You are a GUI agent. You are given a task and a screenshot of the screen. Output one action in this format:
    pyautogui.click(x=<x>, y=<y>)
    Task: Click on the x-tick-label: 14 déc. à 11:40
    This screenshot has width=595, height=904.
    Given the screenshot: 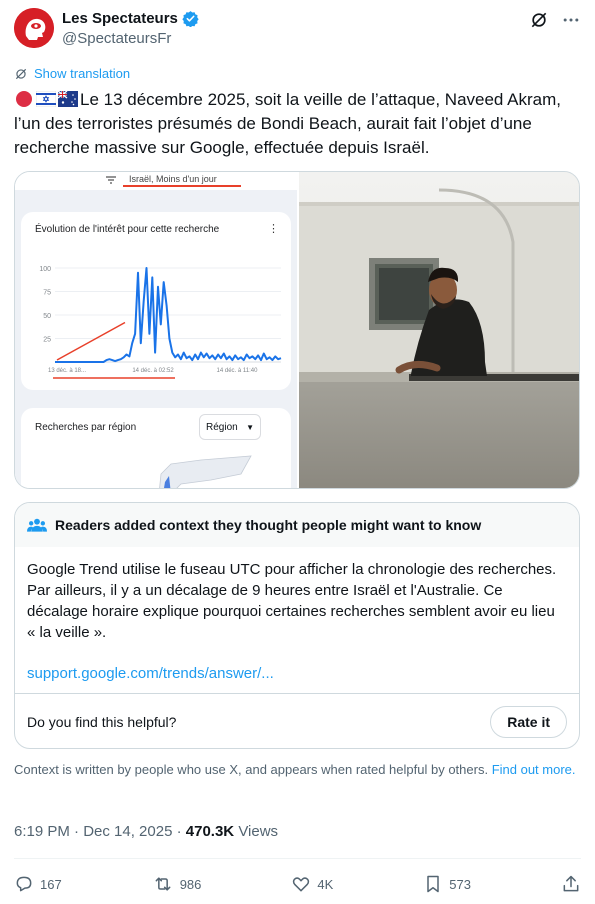 What is the action you would take?
    pyautogui.click(x=238, y=371)
    